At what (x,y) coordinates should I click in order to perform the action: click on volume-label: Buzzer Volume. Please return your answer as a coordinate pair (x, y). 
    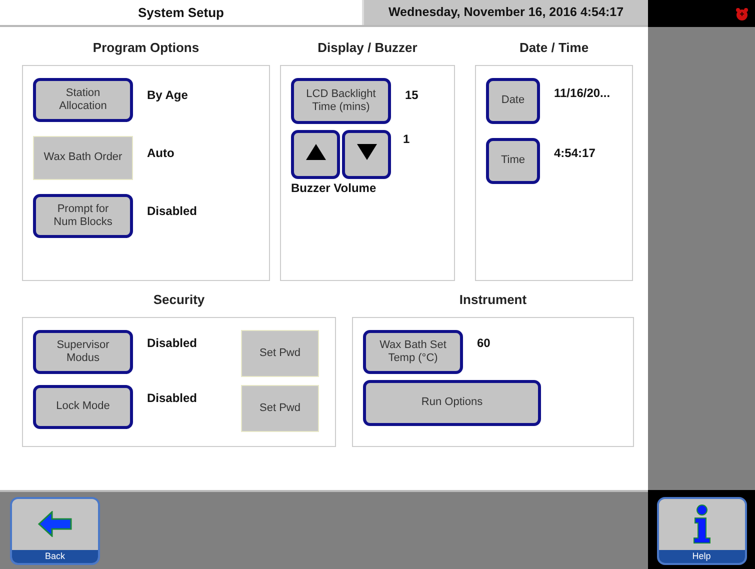
    Looking at the image, I should click on (334, 188).